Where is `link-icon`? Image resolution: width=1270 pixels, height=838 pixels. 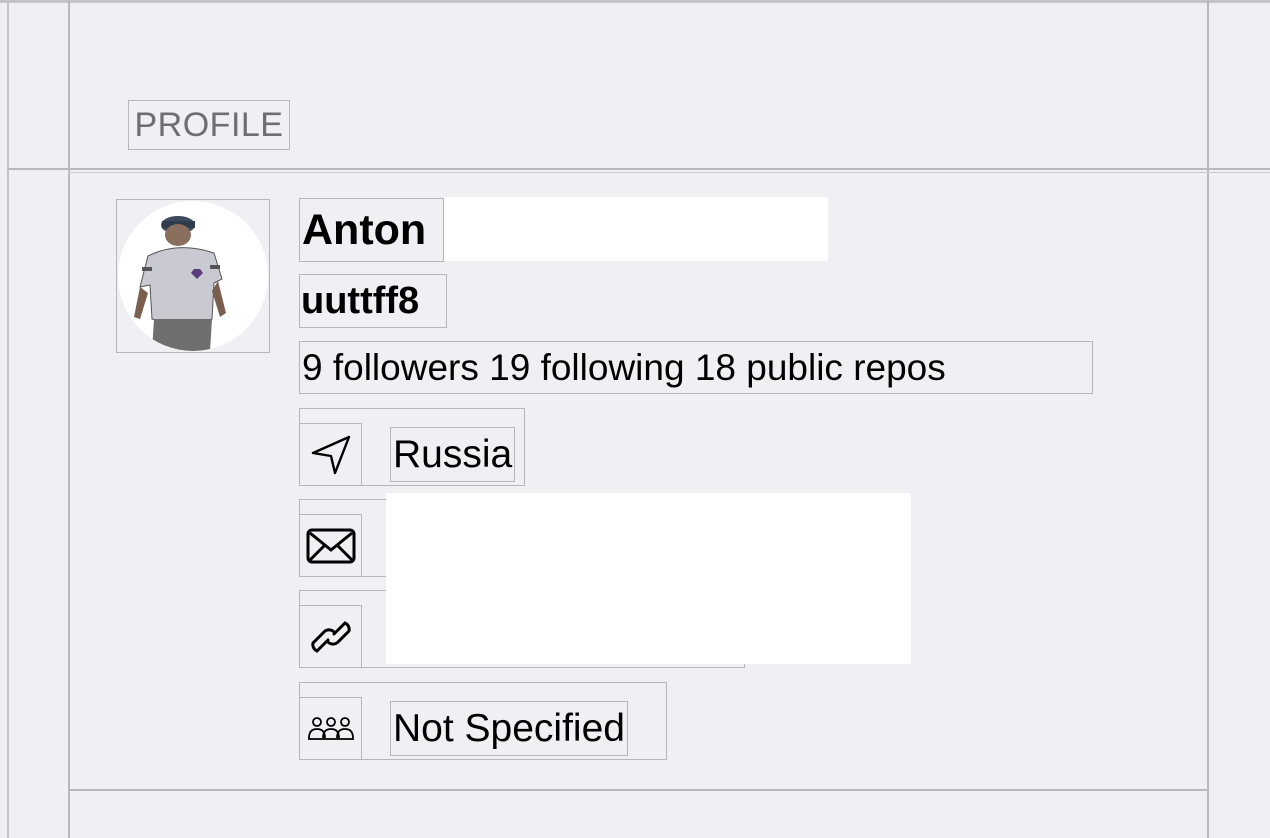 link-icon is located at coordinates (330, 636).